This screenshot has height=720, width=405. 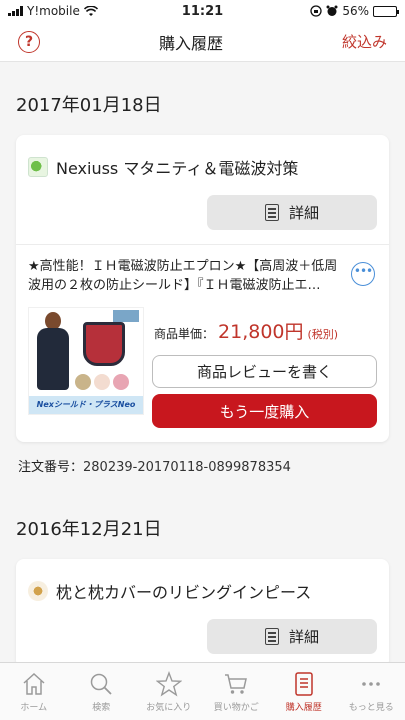 I want to click on tab-favorites: お気に入り, so click(x=169, y=691).